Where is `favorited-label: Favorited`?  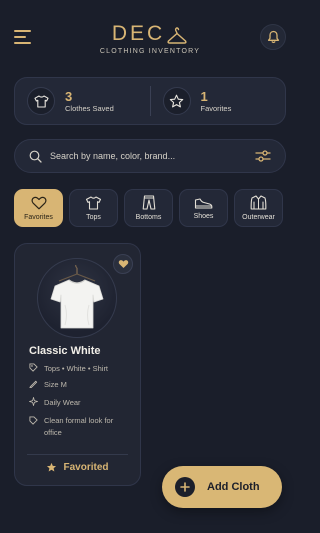
favorited-label: Favorited is located at coordinates (86, 467).